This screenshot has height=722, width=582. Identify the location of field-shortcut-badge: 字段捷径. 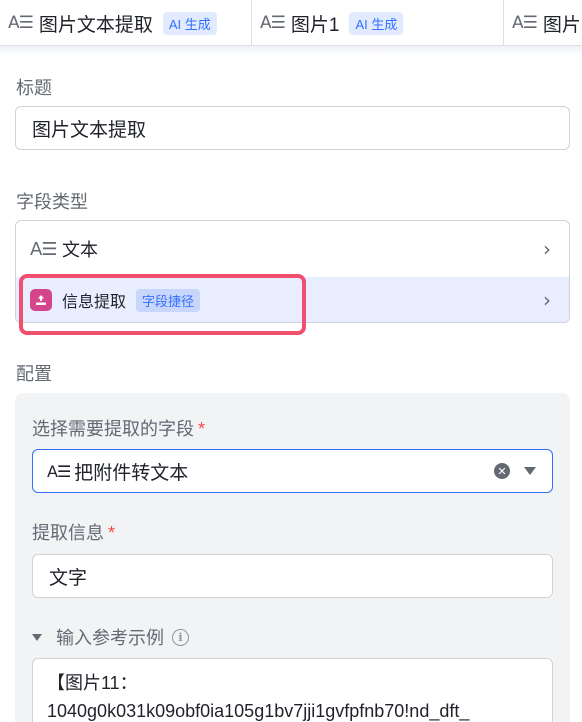
(168, 300).